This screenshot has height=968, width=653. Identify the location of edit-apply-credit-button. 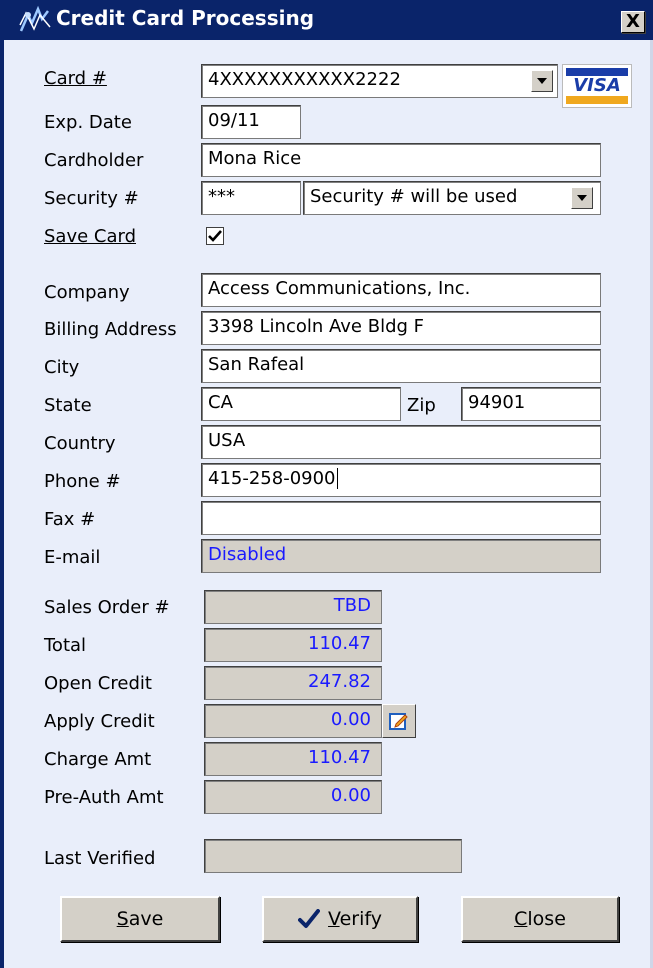
(399, 721).